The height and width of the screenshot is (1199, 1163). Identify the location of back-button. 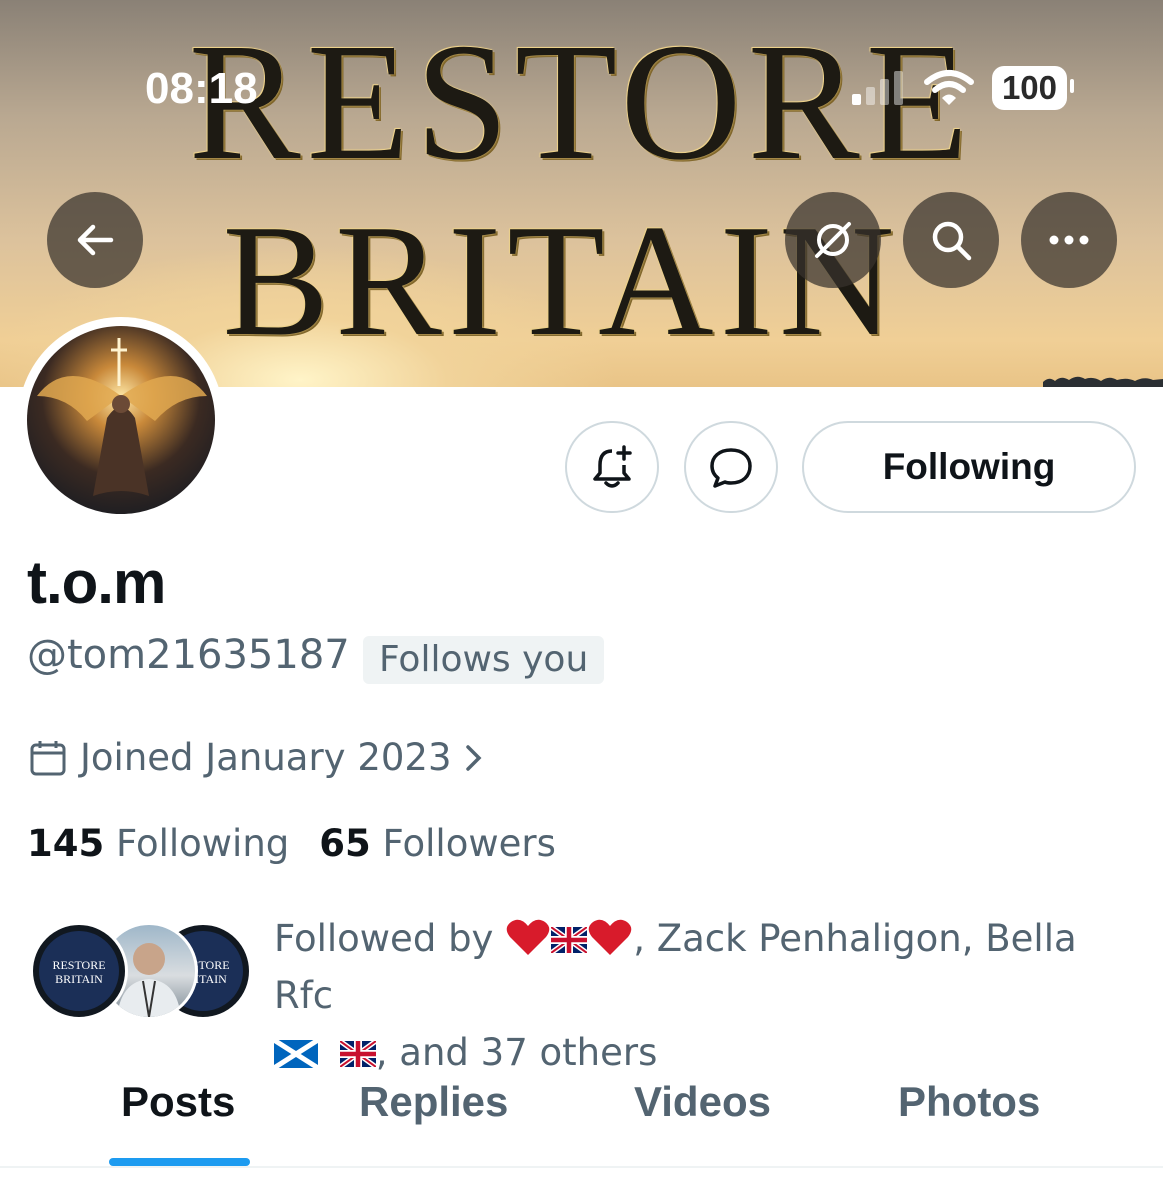
(95, 240).